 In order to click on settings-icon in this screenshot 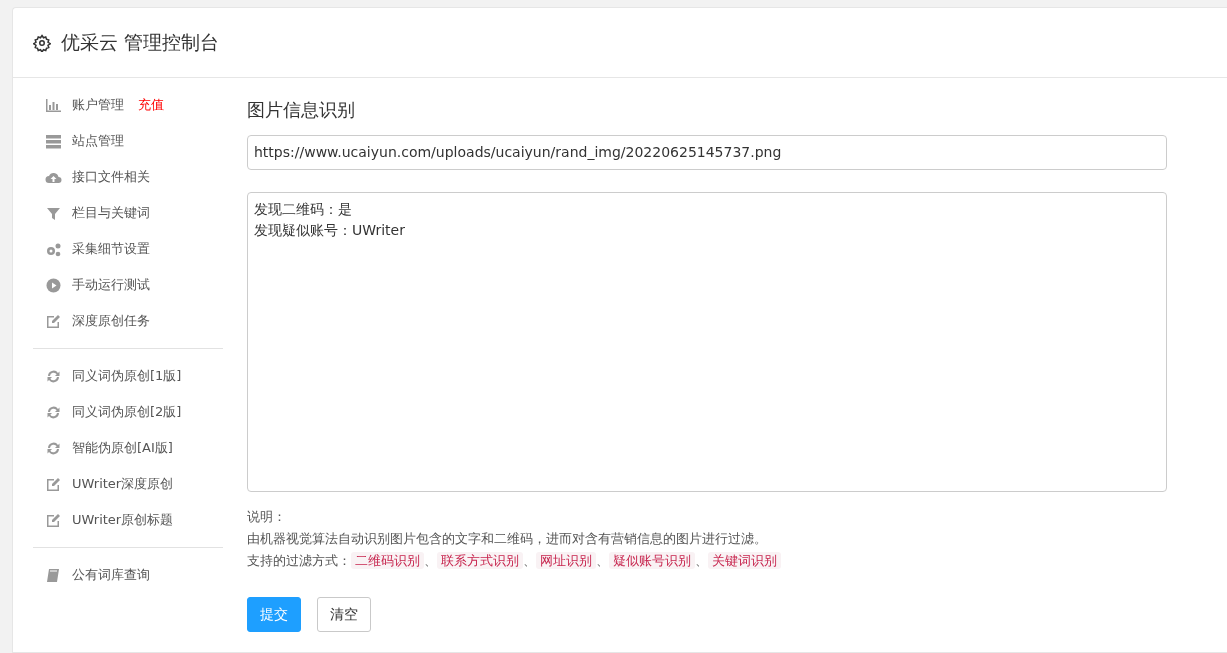, I will do `click(42, 42)`.